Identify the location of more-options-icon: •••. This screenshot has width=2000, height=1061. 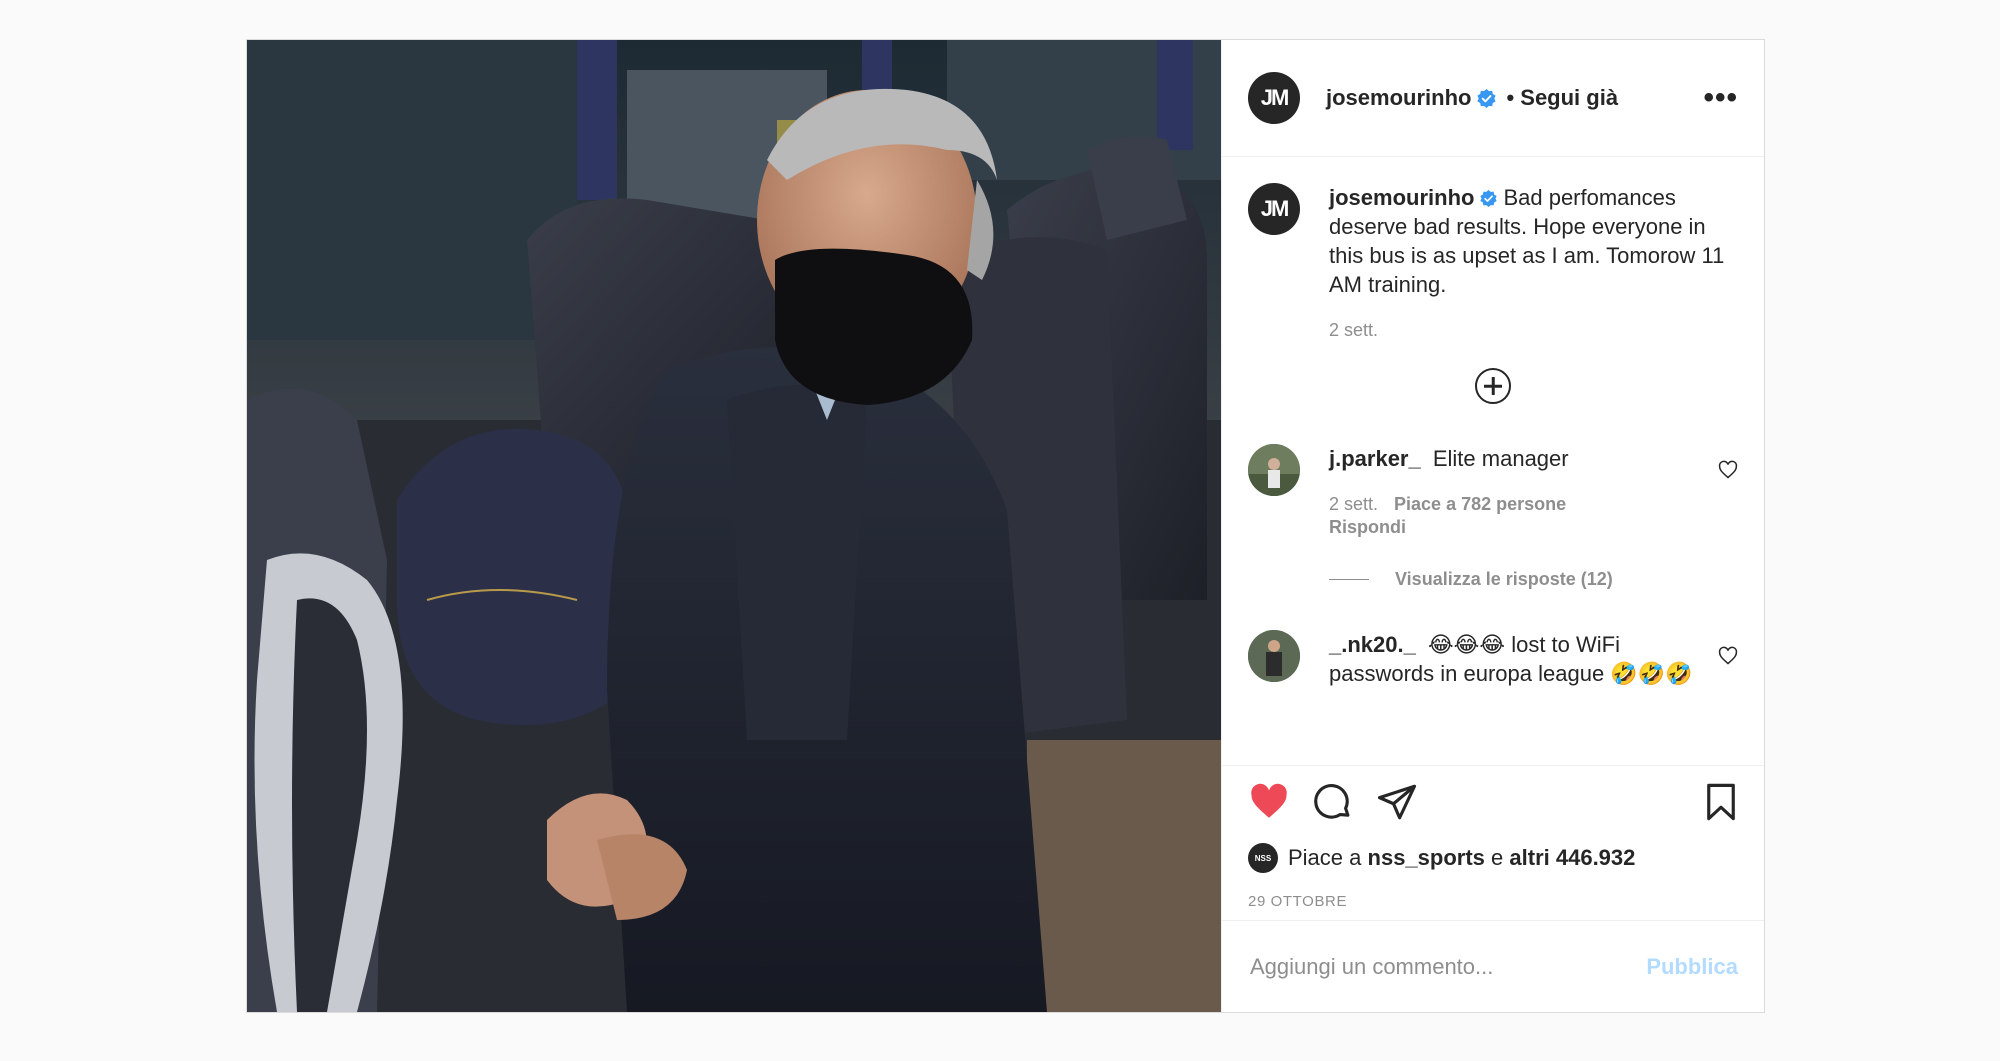
(1720, 98).